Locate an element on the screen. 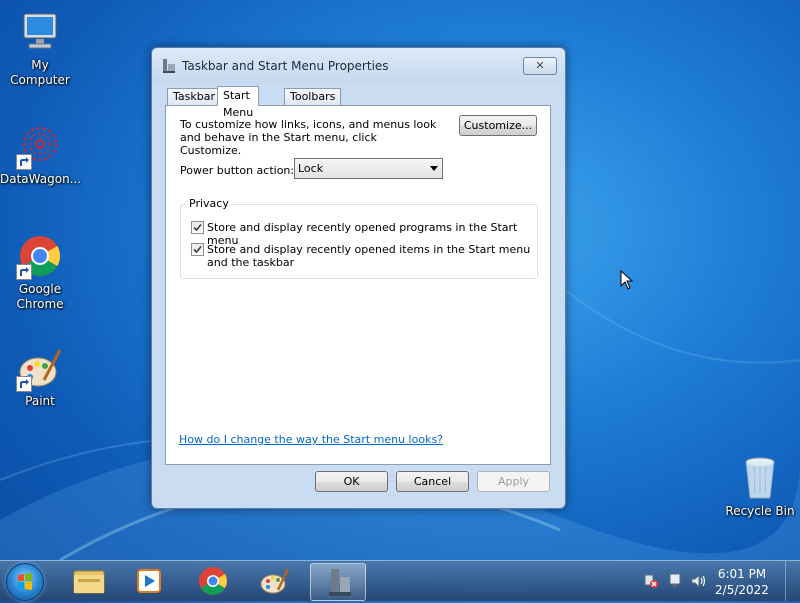 The height and width of the screenshot is (603, 800). volume-icon is located at coordinates (698, 581).